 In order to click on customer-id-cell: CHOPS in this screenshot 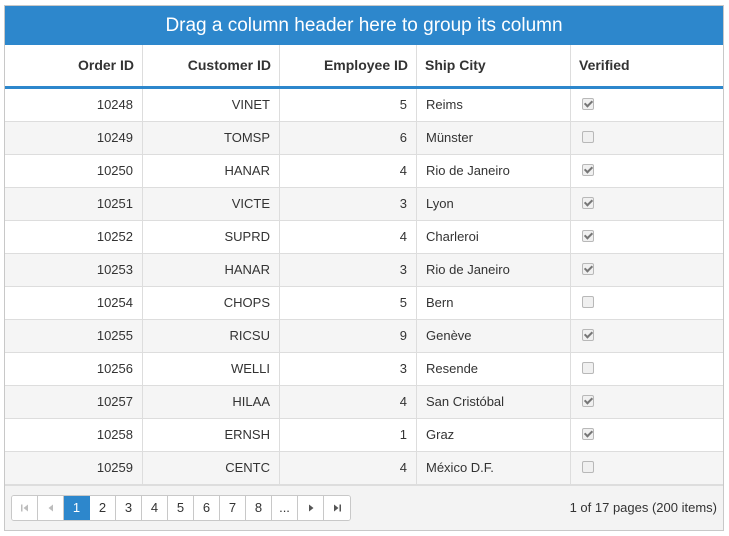, I will do `click(211, 303)`.